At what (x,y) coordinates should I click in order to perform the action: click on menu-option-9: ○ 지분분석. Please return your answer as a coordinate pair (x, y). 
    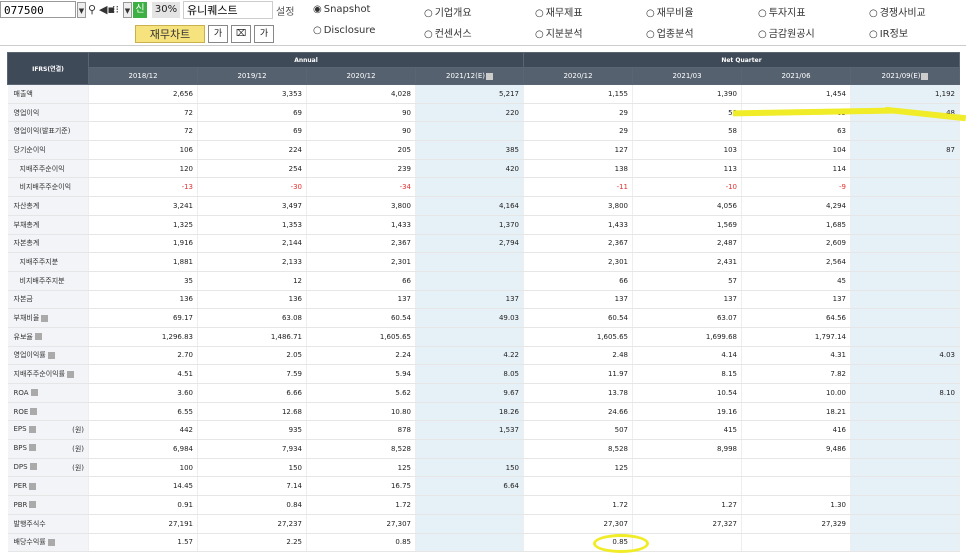
    Looking at the image, I should click on (559, 32).